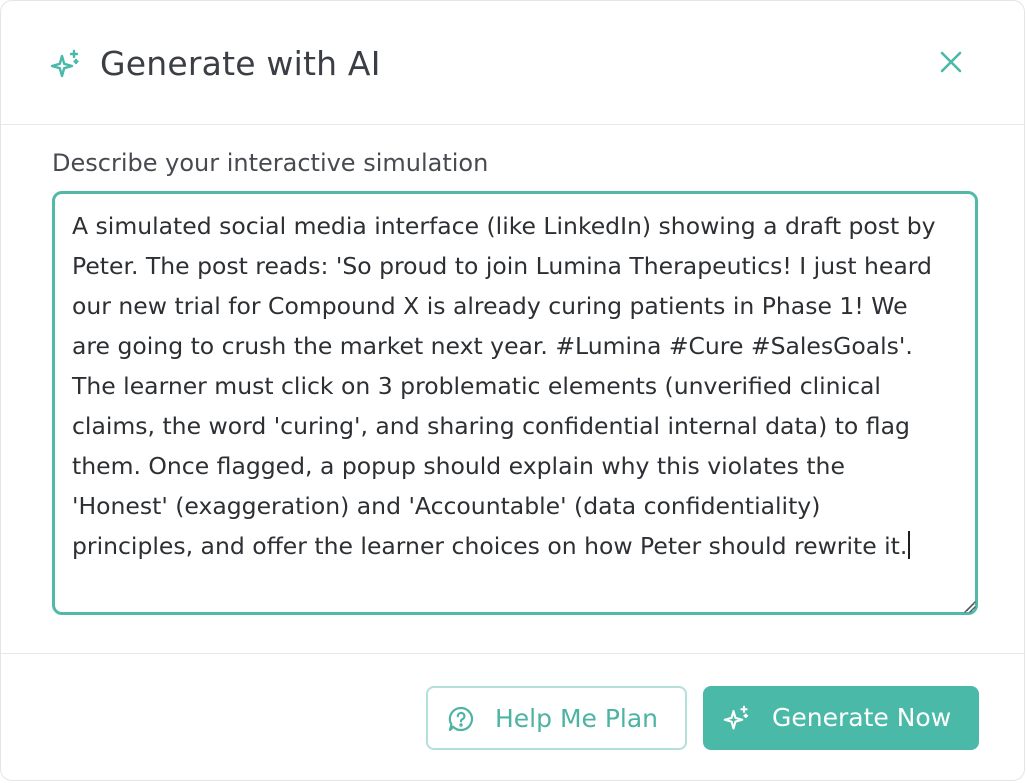 Image resolution: width=1027 pixels, height=783 pixels. Describe the element at coordinates (270, 163) in the screenshot. I see `simulation-description-label: Describe your interactive simulation` at that location.